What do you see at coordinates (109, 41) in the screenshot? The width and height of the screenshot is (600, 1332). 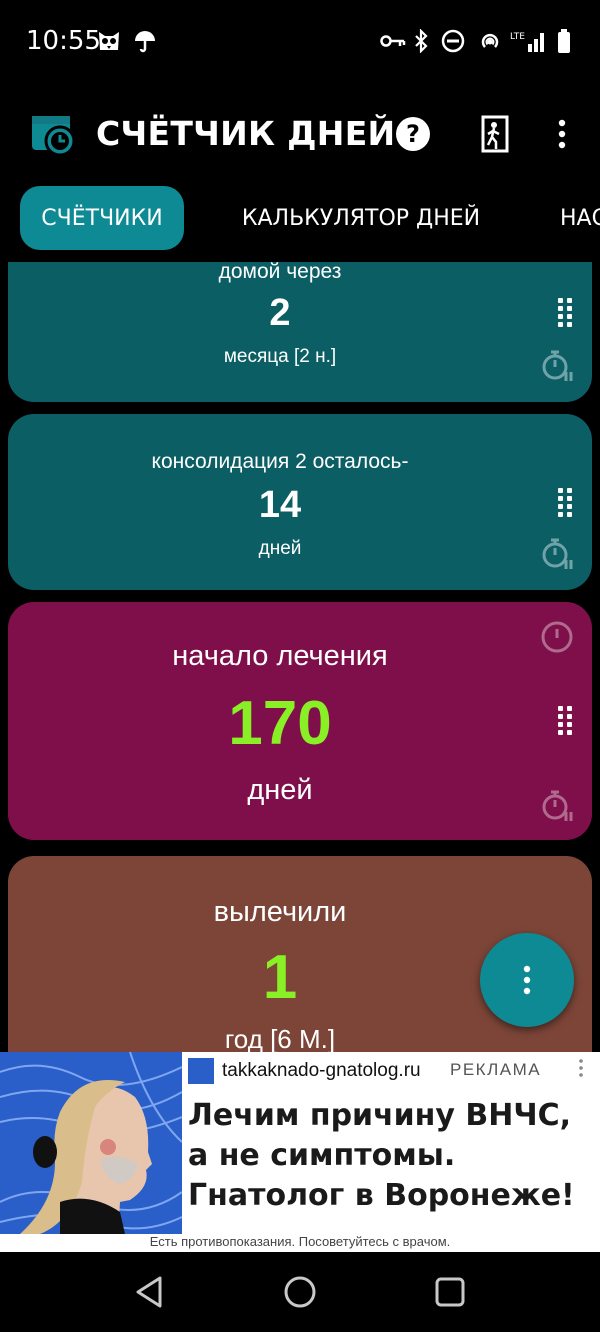 I see `owl-notification-icon` at bounding box center [109, 41].